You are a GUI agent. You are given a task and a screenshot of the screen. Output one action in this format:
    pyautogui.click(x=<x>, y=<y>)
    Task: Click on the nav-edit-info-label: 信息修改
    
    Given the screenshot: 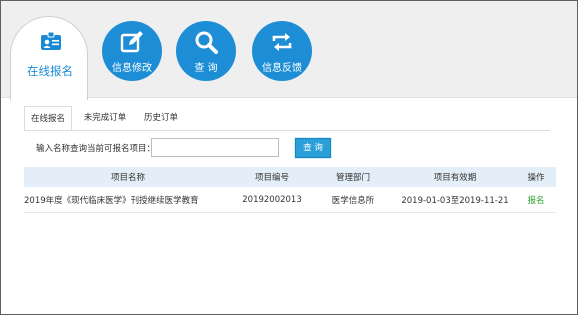 What is the action you would take?
    pyautogui.click(x=132, y=68)
    